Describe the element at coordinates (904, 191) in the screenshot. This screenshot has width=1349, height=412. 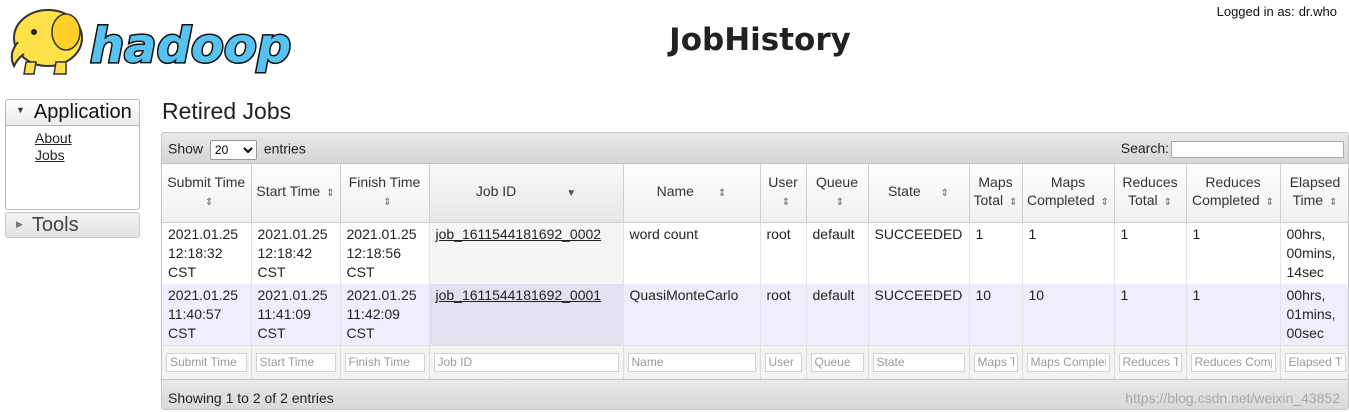
I see `column-label: State` at that location.